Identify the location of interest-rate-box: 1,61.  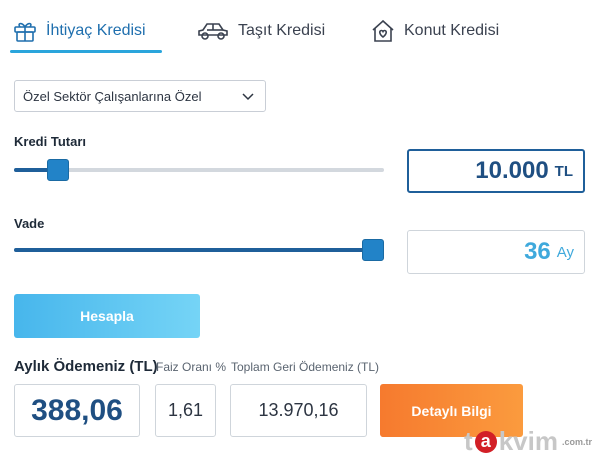
(185, 410).